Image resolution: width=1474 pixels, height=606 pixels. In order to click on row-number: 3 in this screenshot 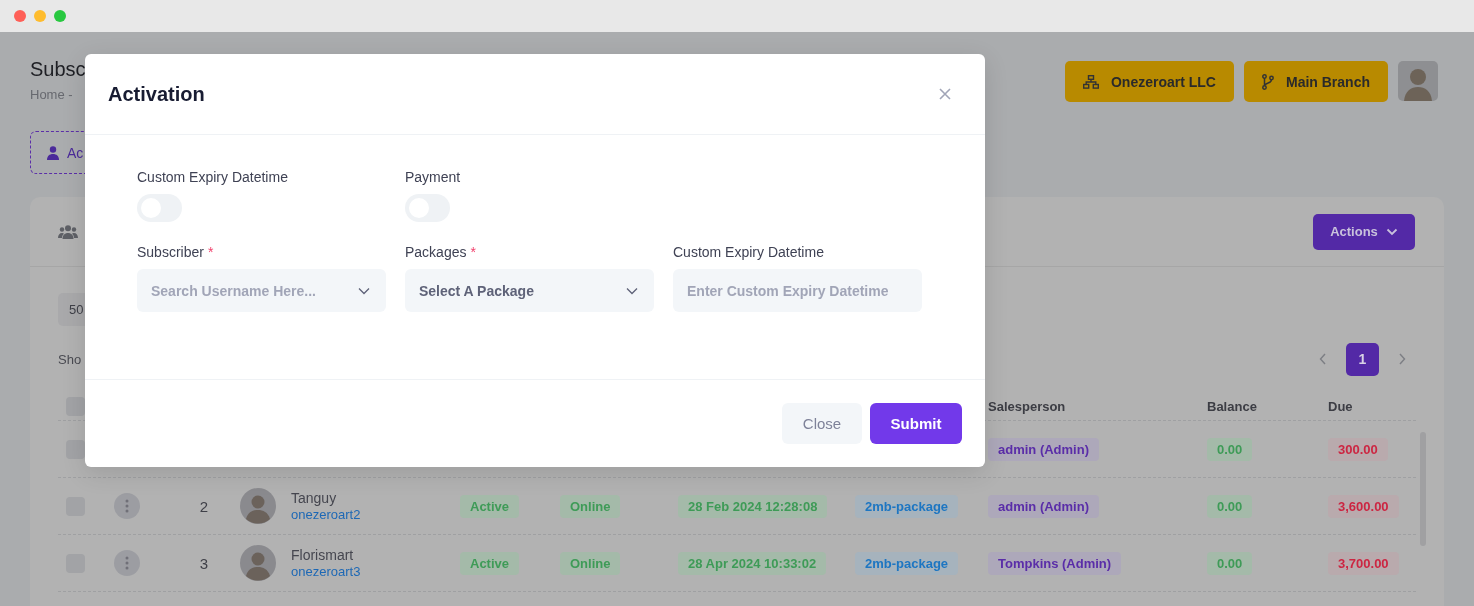, I will do `click(204, 563)`.